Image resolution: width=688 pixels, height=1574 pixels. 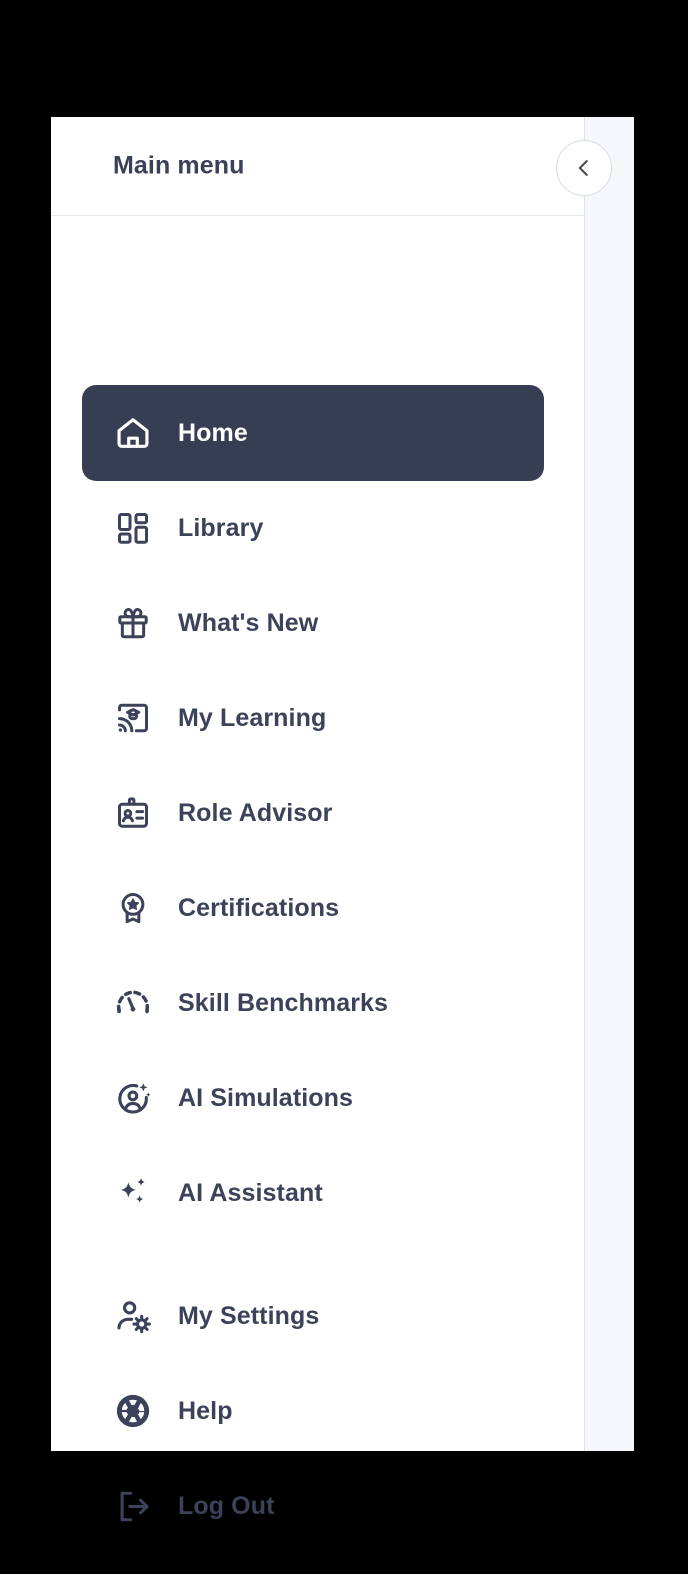 What do you see at coordinates (250, 1192) in the screenshot?
I see `sidebar-item-label: AI Assistant` at bounding box center [250, 1192].